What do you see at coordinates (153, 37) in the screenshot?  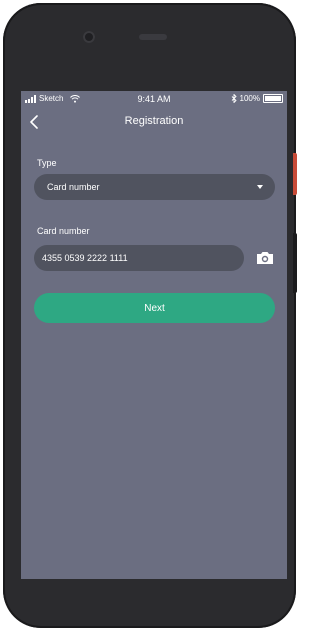 I see `earpiece-speaker` at bounding box center [153, 37].